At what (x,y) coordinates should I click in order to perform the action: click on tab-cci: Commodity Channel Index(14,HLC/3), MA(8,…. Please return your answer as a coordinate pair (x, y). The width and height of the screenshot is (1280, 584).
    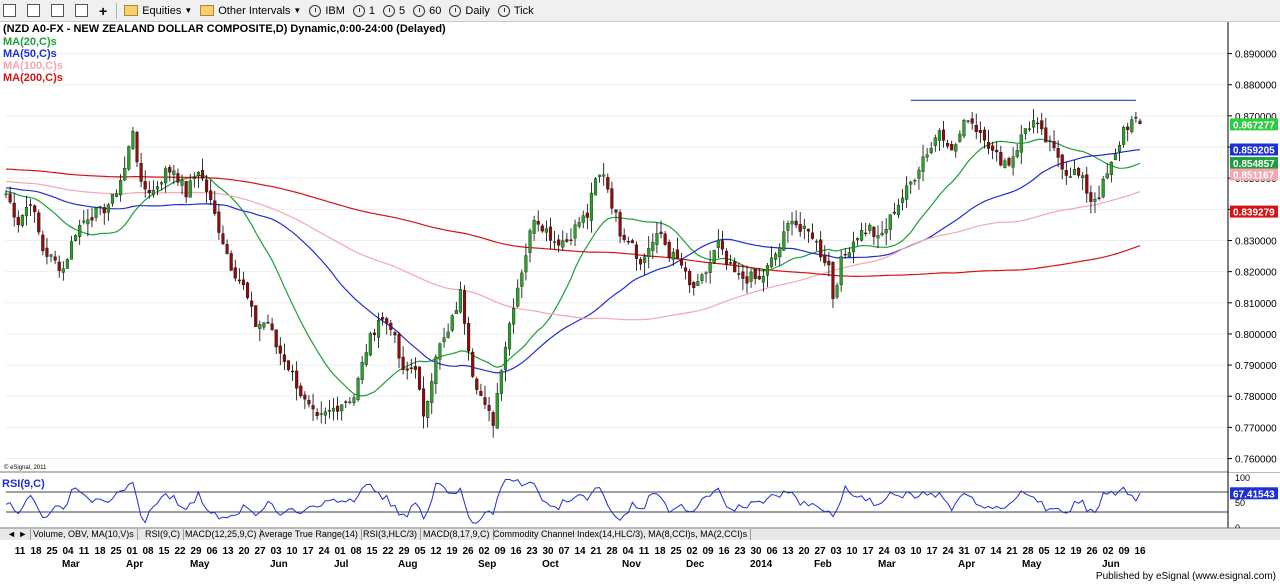
    Looking at the image, I should click on (621, 534).